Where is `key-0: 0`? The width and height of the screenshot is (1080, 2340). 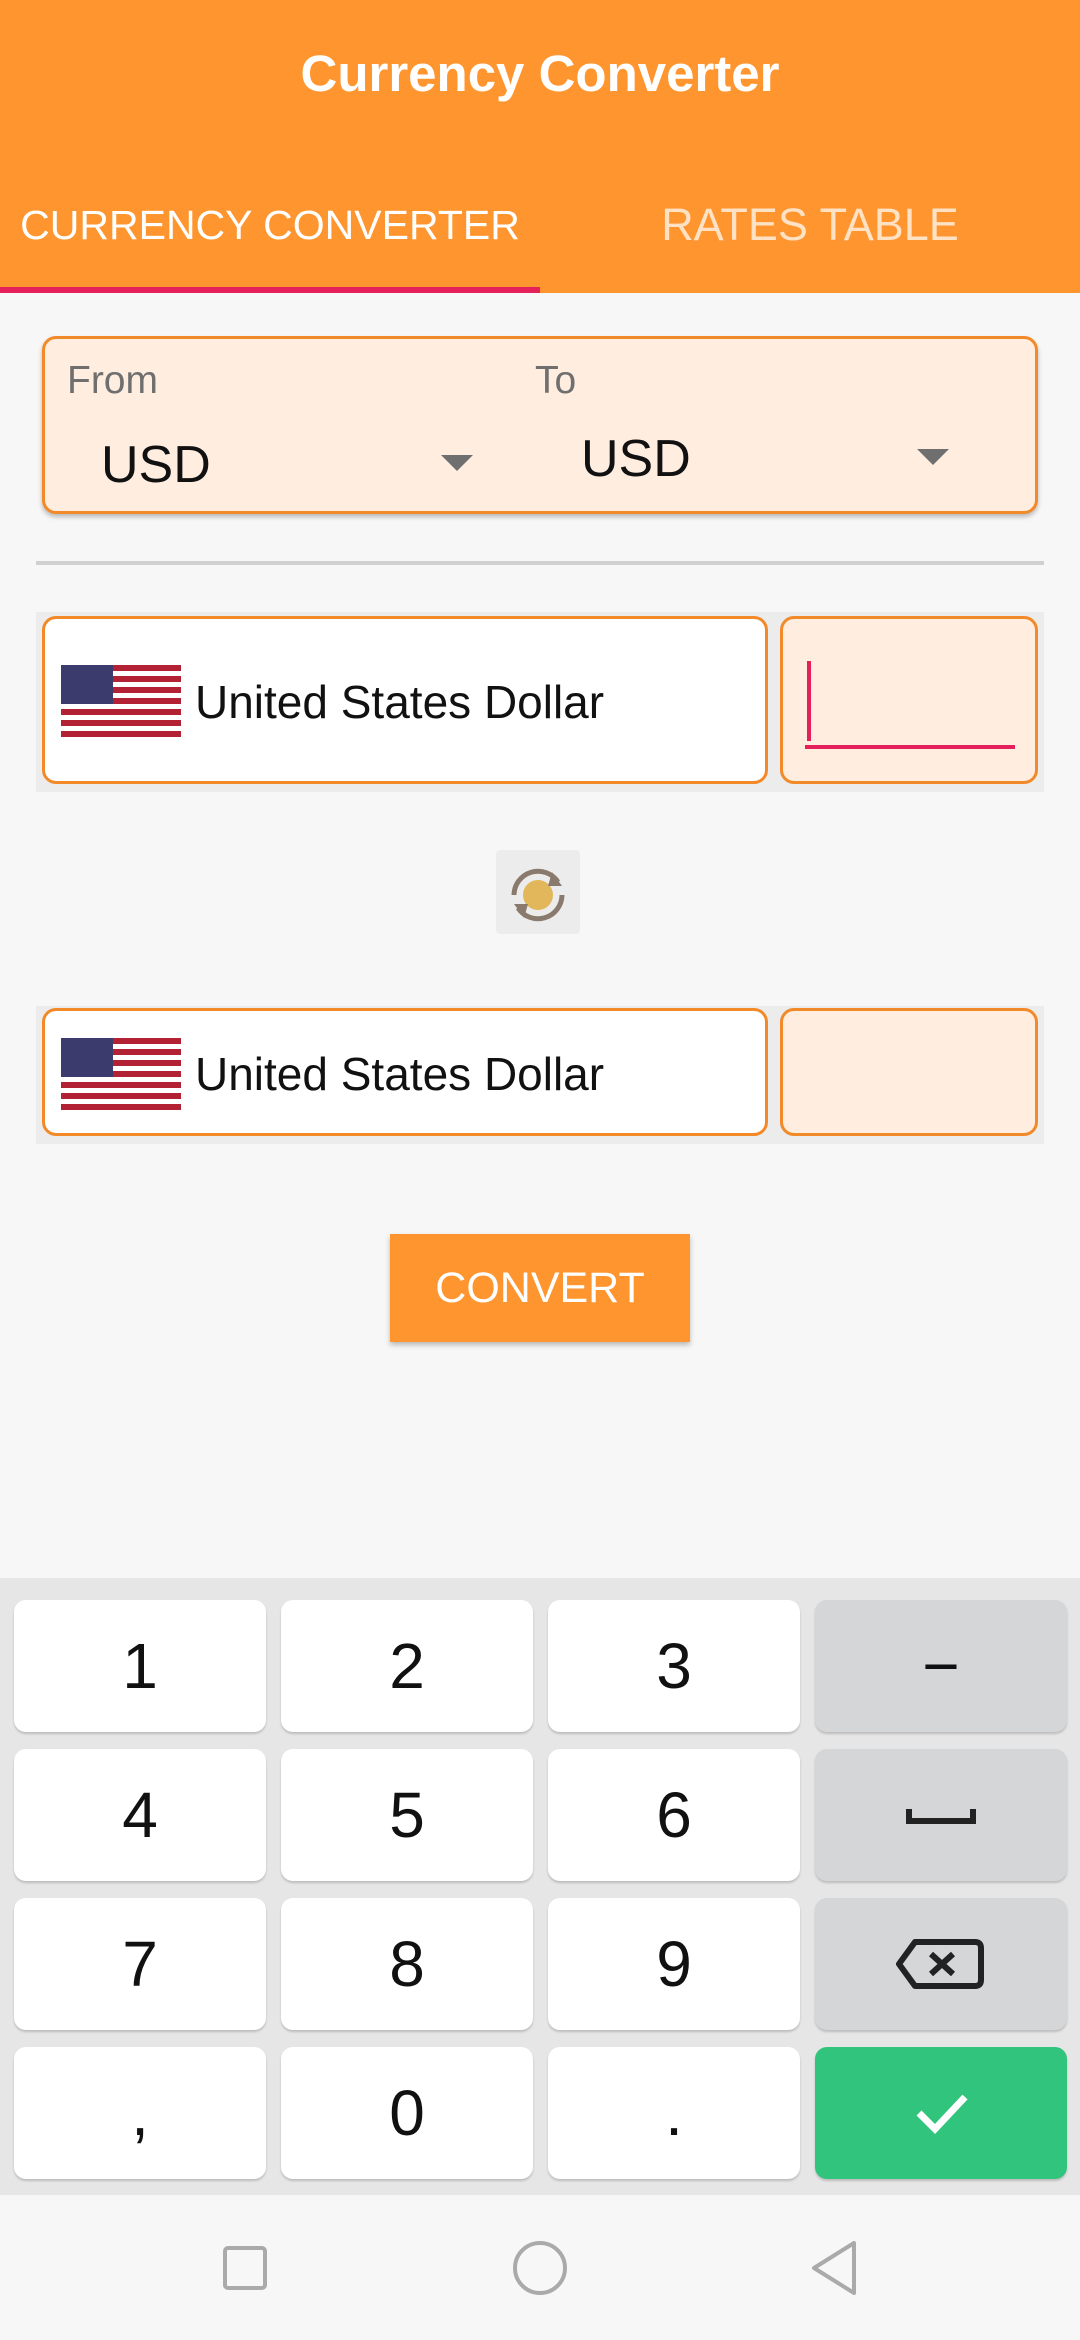 key-0: 0 is located at coordinates (407, 2113).